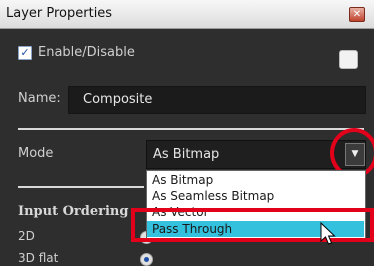  Describe the element at coordinates (357, 14) in the screenshot. I see `close-icon: ✕` at that location.